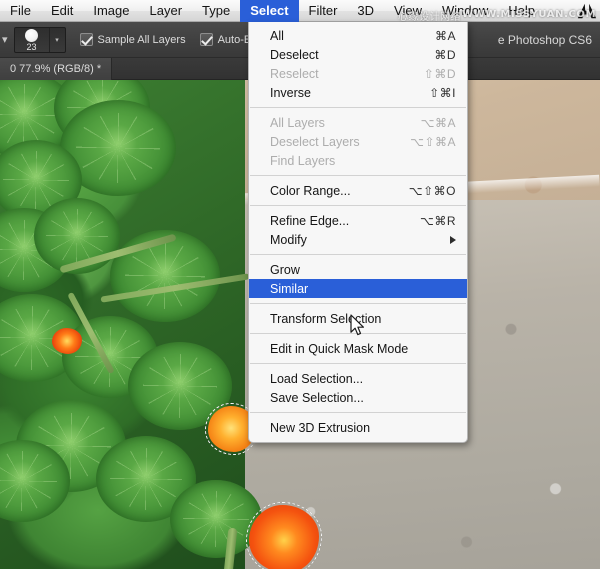 The width and height of the screenshot is (600, 569). Describe the element at coordinates (445, 35) in the screenshot. I see `menu-item-shortcut: ⌘A` at that location.